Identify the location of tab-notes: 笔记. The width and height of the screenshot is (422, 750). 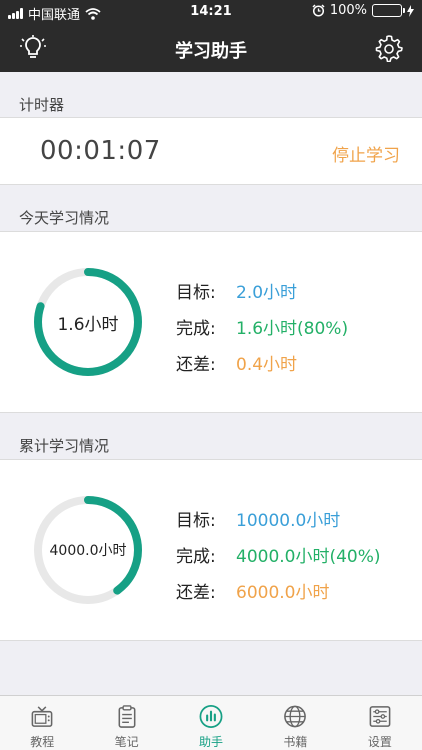
(126, 723).